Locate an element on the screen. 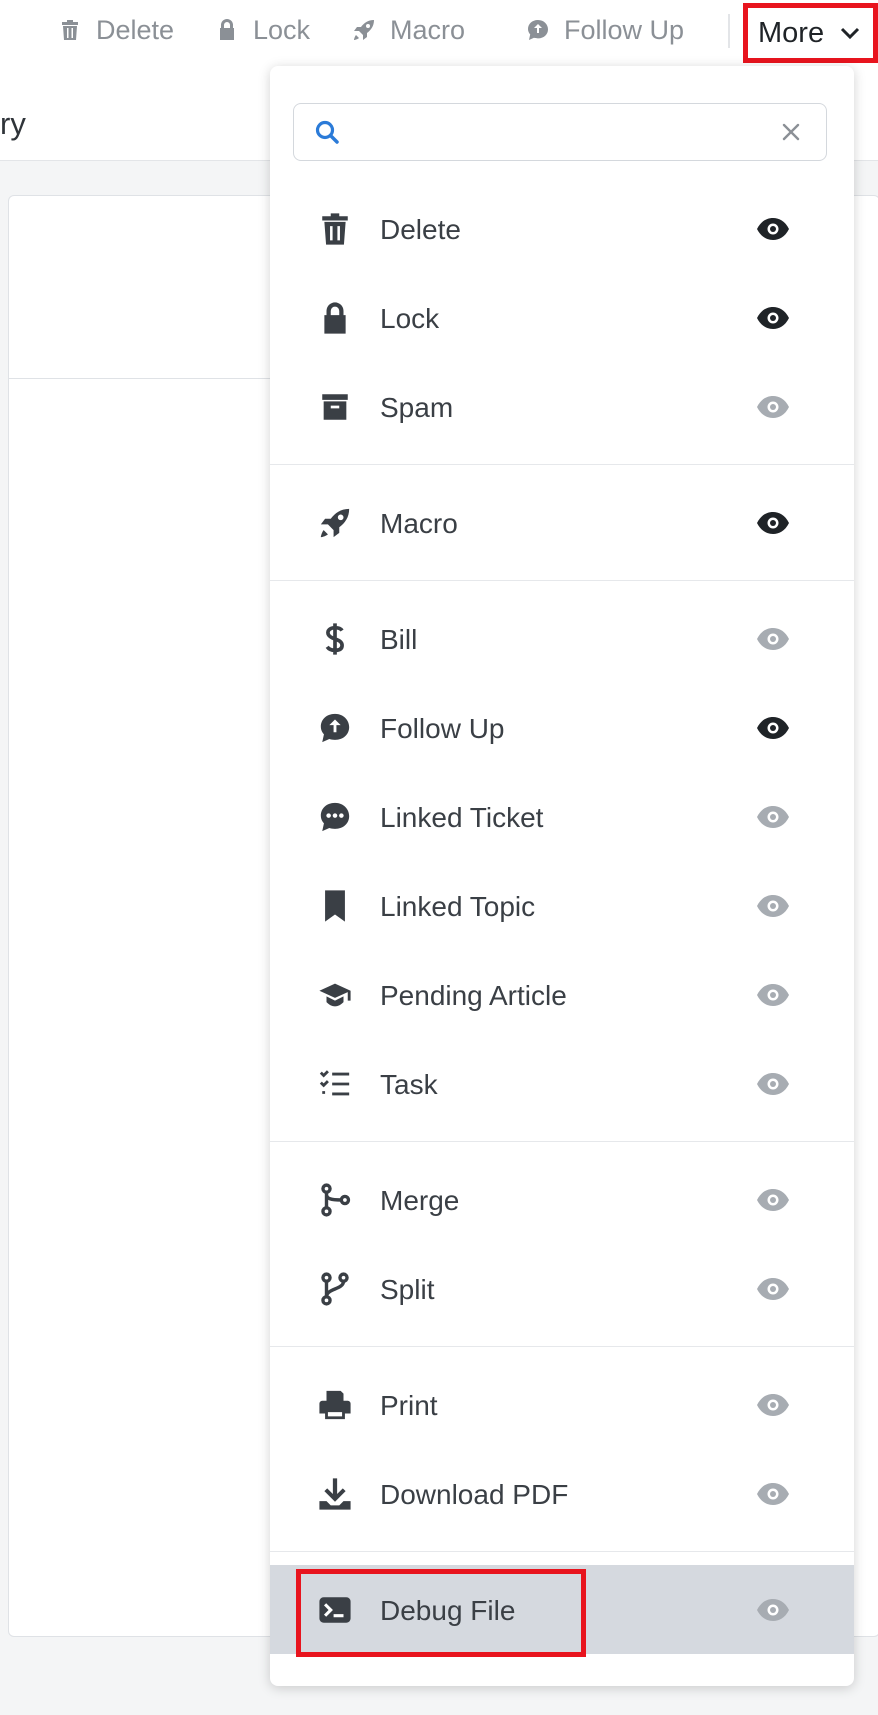 This screenshot has width=878, height=1715. delete-label: Delete is located at coordinates (135, 29).